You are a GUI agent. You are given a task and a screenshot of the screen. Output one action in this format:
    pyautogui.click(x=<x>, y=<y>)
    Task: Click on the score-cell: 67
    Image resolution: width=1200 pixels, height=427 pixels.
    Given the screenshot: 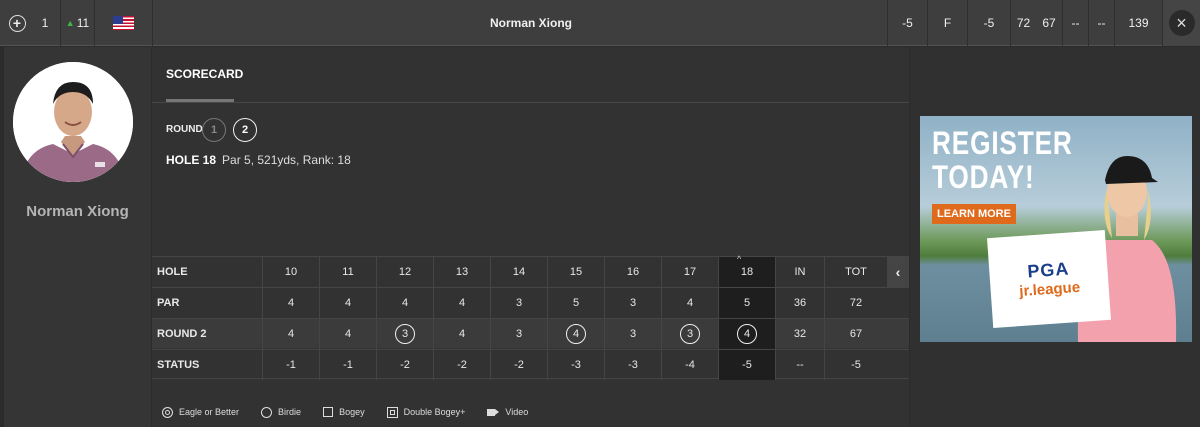 What is the action you would take?
    pyautogui.click(x=855, y=334)
    